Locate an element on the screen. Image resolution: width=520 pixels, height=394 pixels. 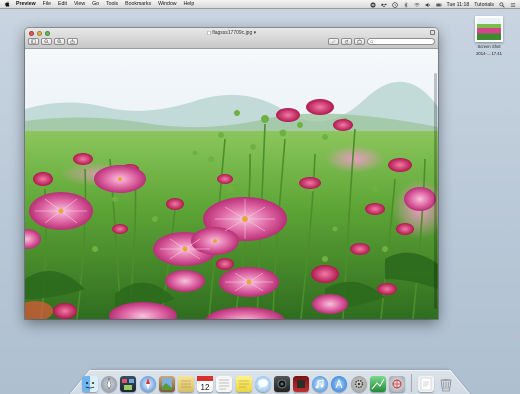
rotate-button is located at coordinates (346, 41).